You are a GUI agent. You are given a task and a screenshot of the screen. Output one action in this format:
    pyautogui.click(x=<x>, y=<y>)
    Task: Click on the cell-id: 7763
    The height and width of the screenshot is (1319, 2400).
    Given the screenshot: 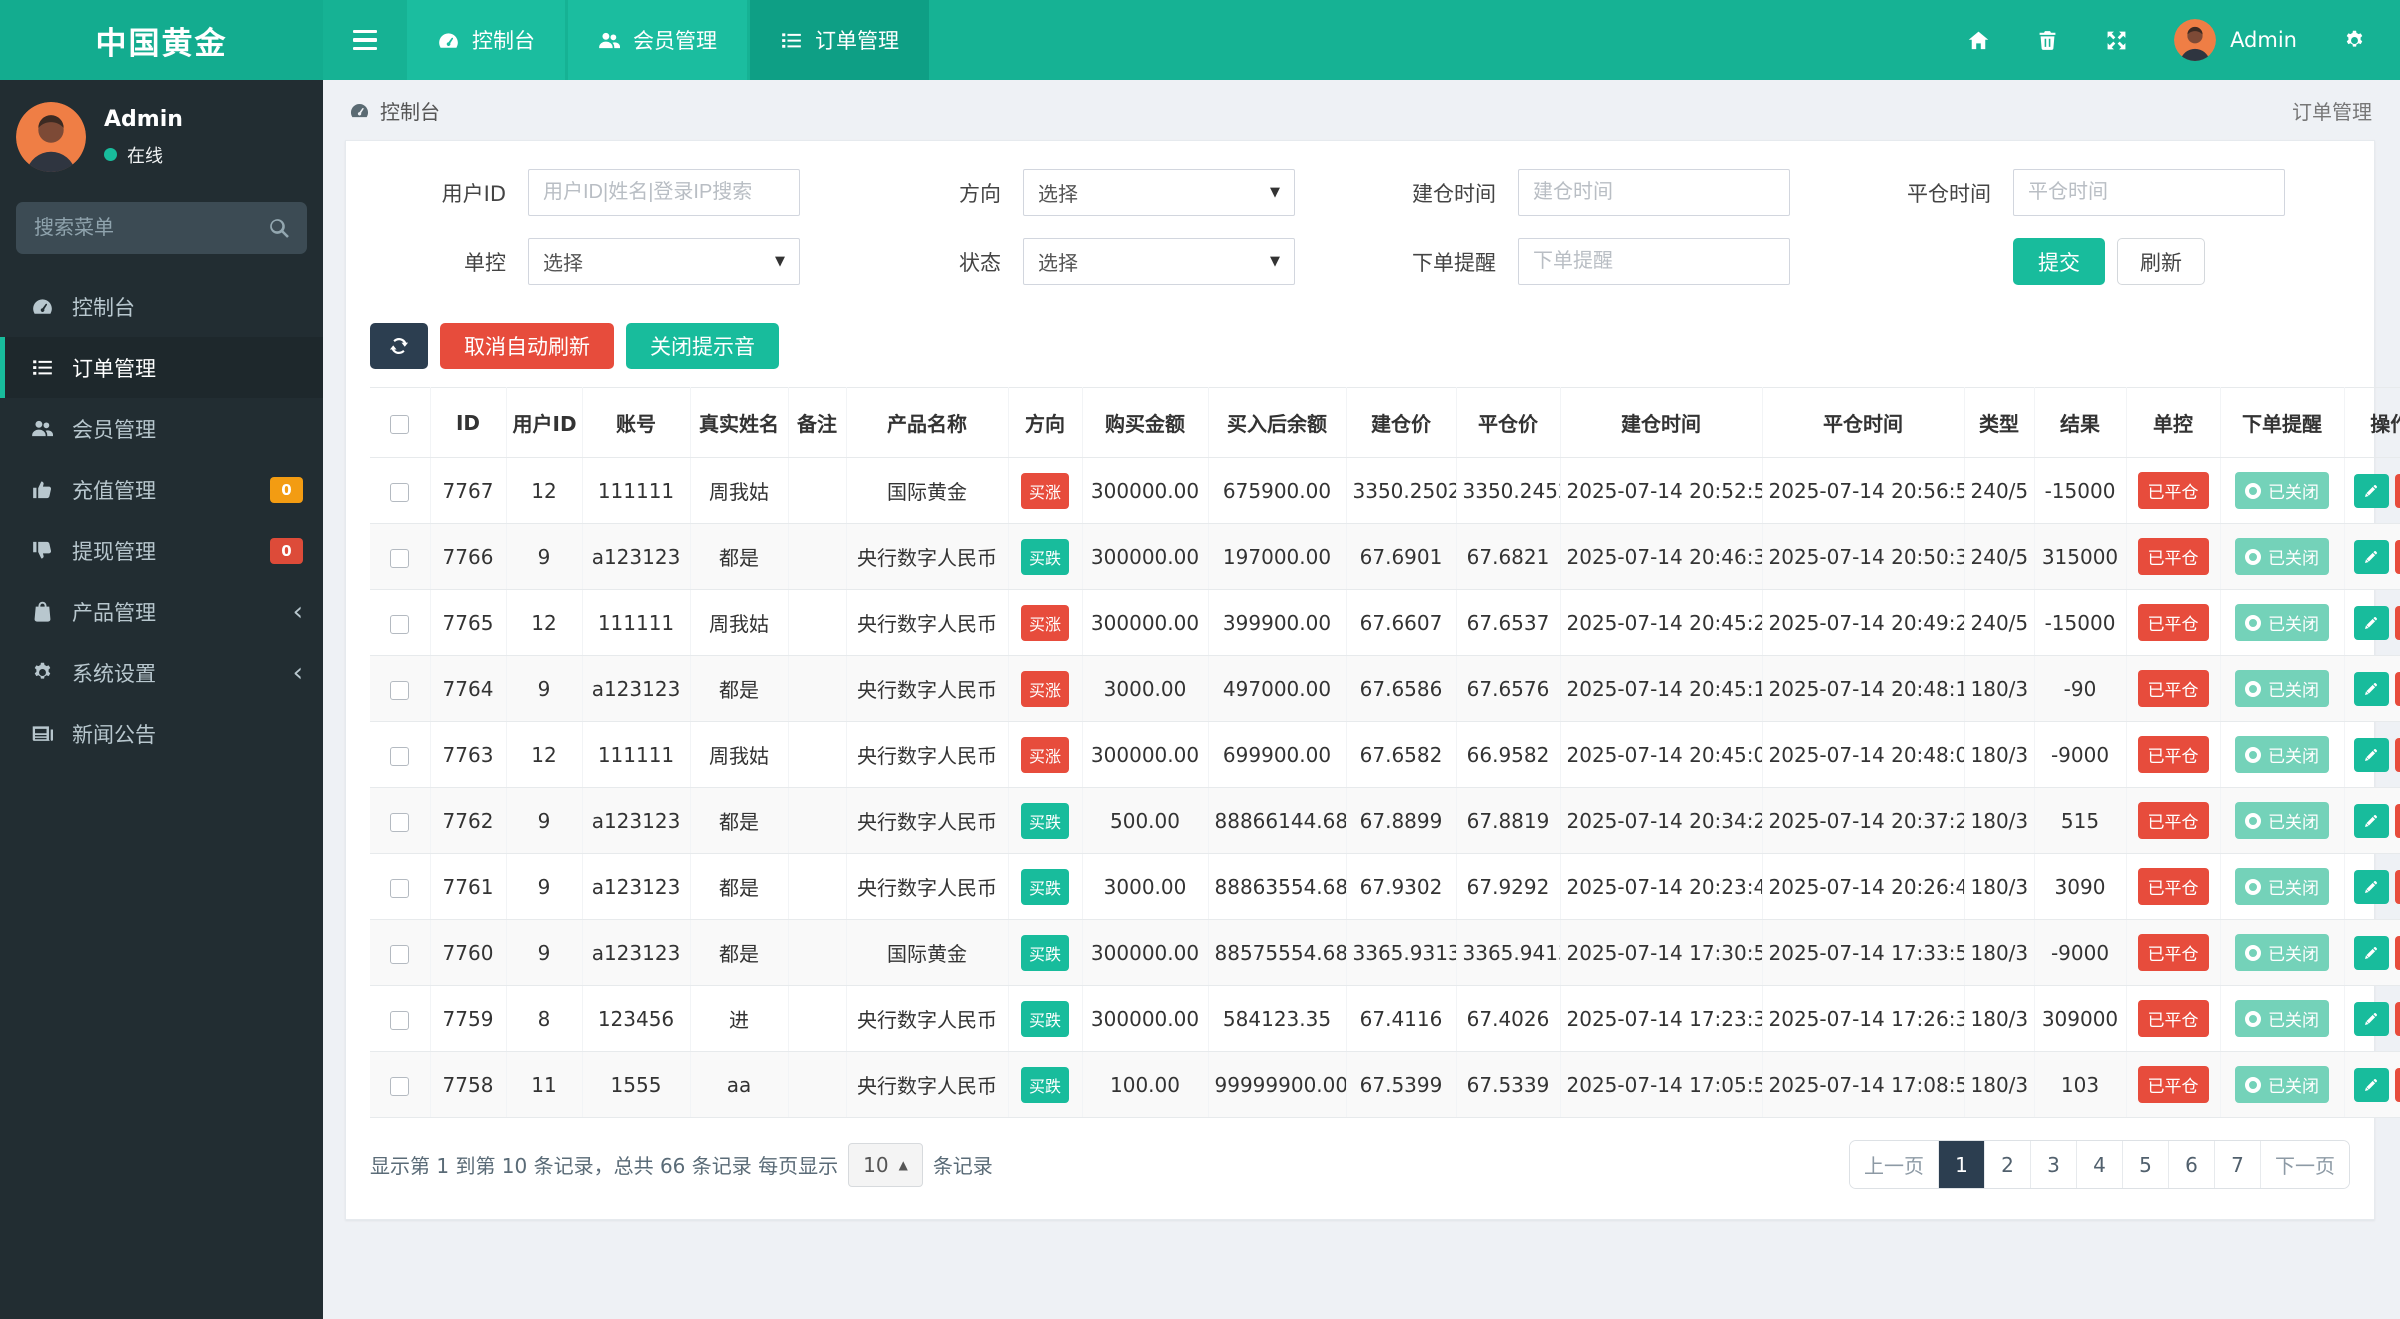 What is the action you would take?
    pyautogui.click(x=468, y=754)
    